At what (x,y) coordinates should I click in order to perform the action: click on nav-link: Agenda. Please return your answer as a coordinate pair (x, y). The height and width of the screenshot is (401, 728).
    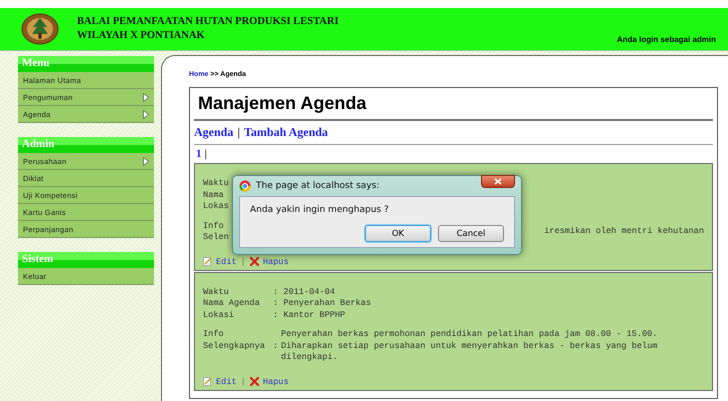
    Looking at the image, I should click on (214, 132).